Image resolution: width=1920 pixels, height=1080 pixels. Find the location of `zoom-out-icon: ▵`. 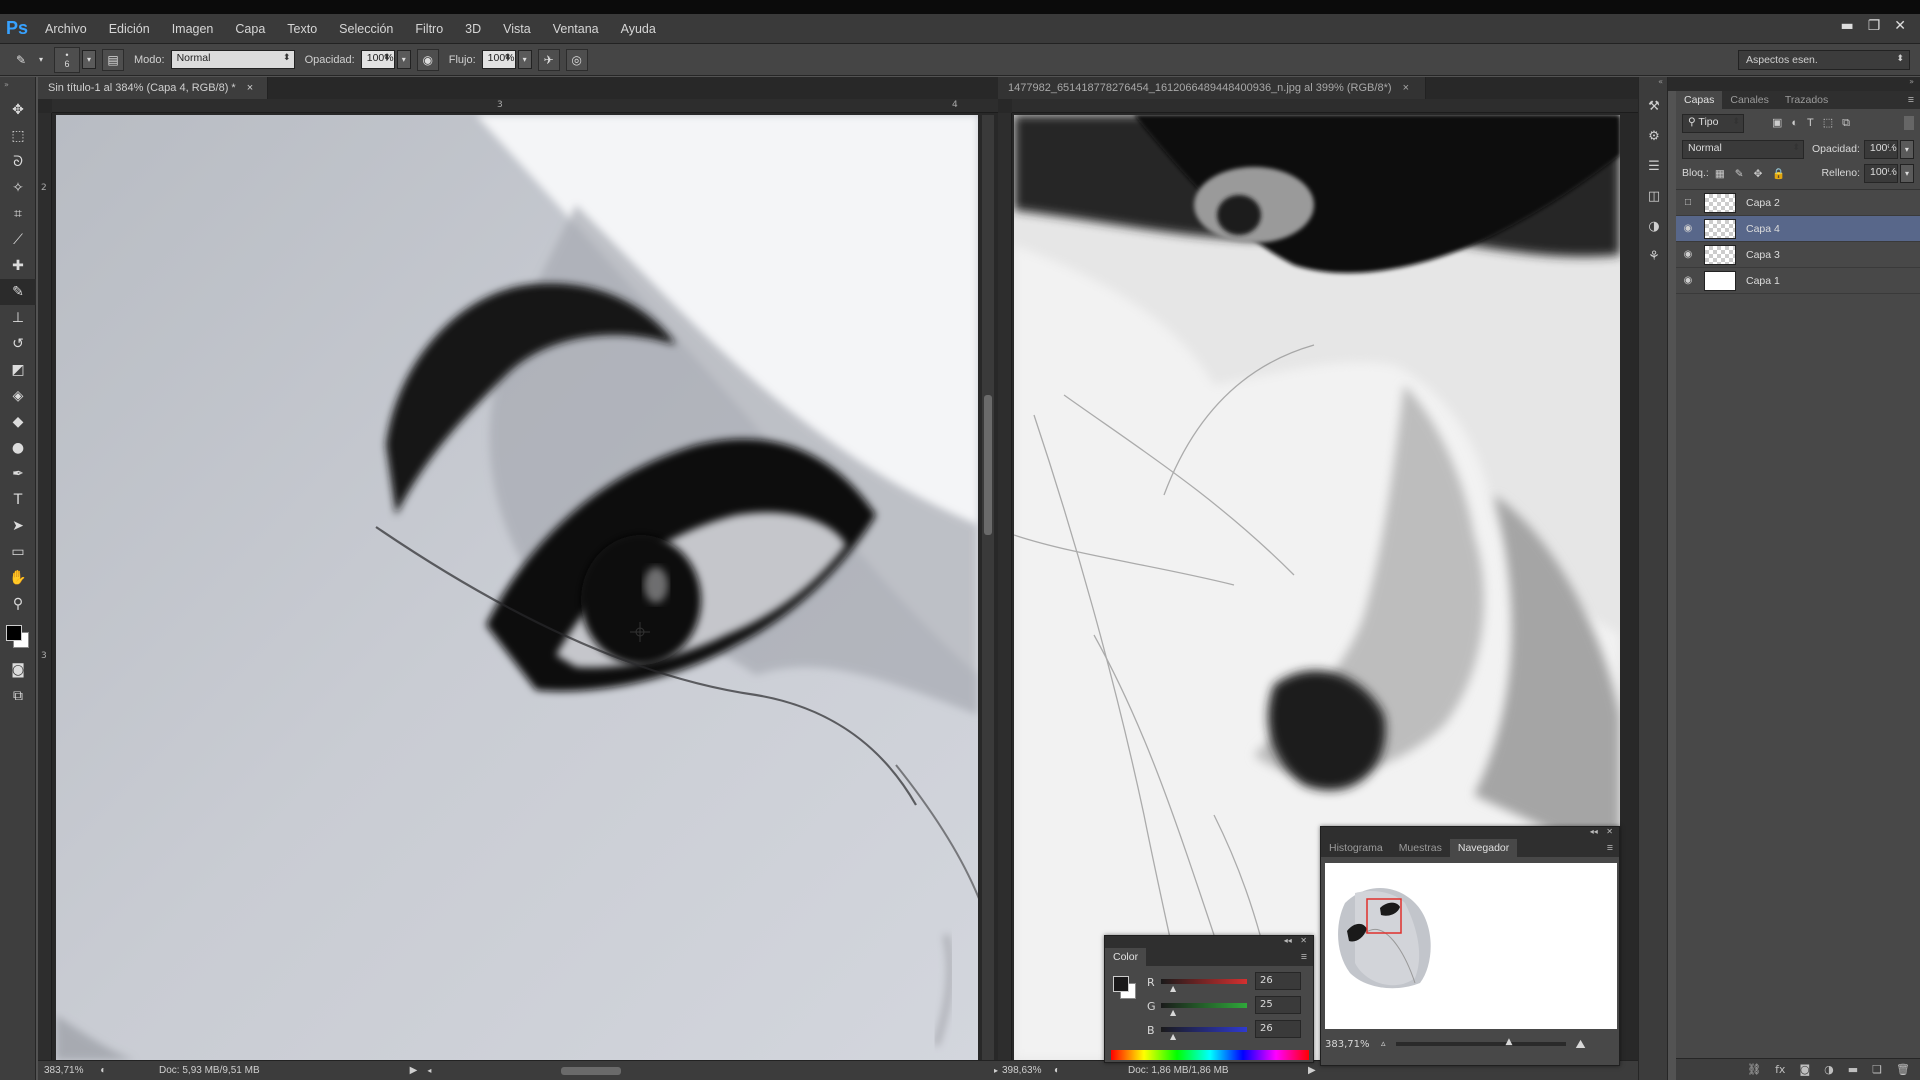

zoom-out-icon: ▵ is located at coordinates (1383, 1044).